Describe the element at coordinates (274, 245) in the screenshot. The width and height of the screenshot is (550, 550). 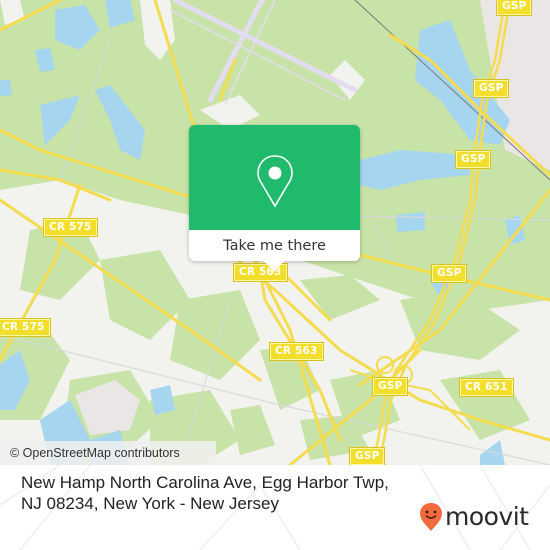
I see `take-me-there-button: Take me there` at that location.